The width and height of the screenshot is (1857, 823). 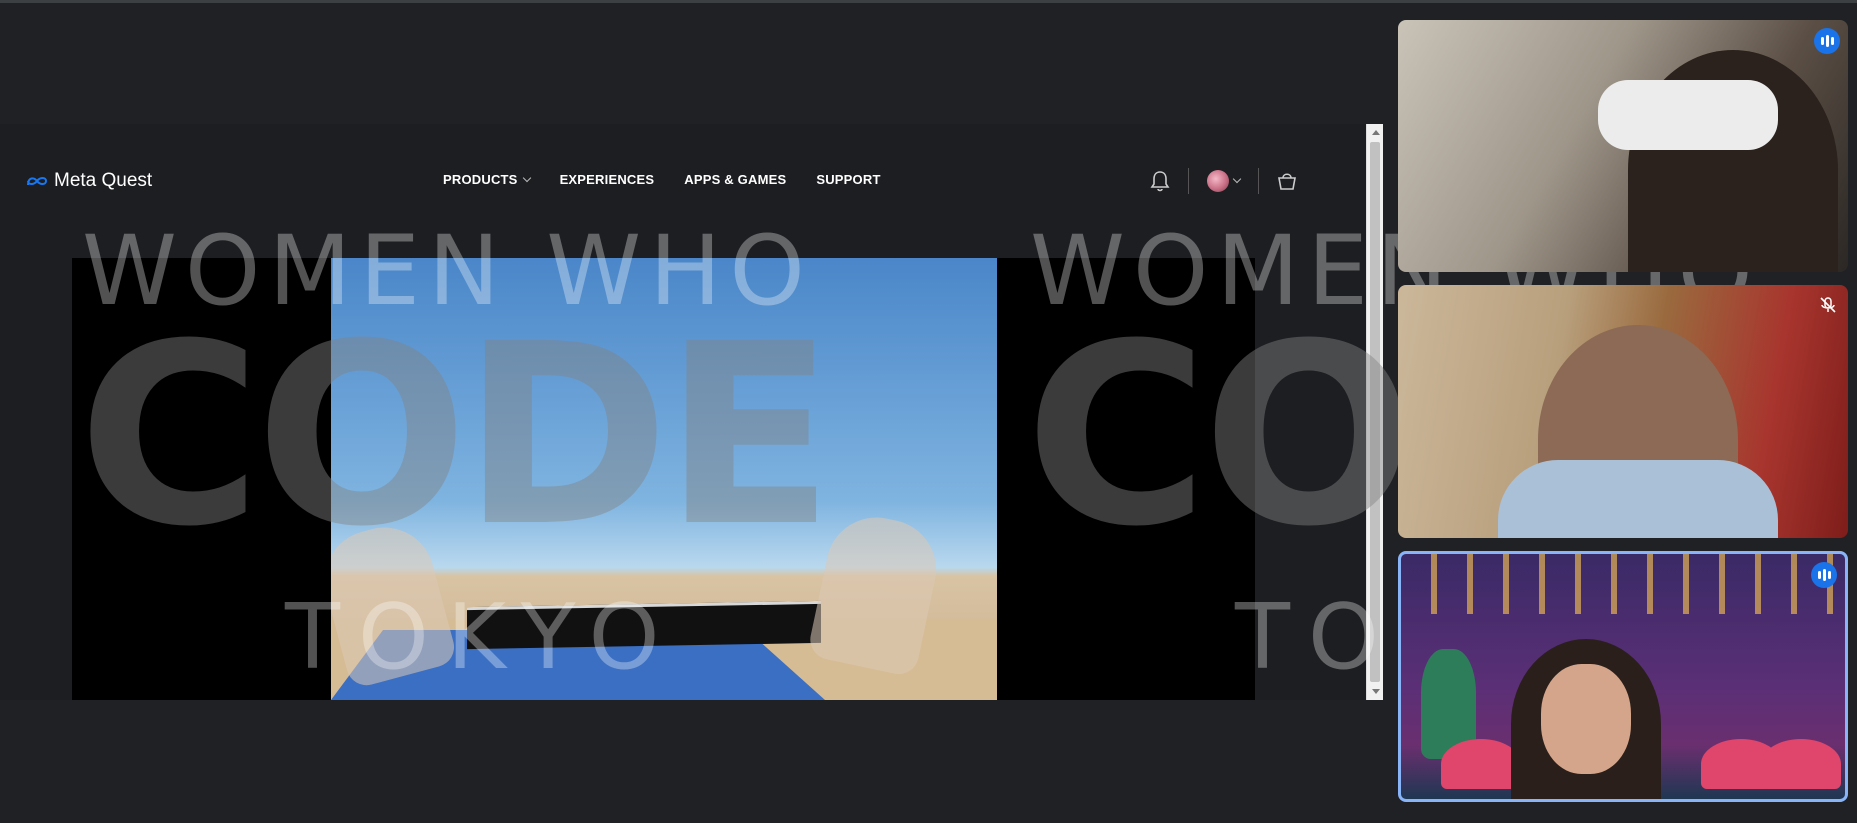 I want to click on nav-apps-games: APPS & GAMES, so click(x=735, y=179).